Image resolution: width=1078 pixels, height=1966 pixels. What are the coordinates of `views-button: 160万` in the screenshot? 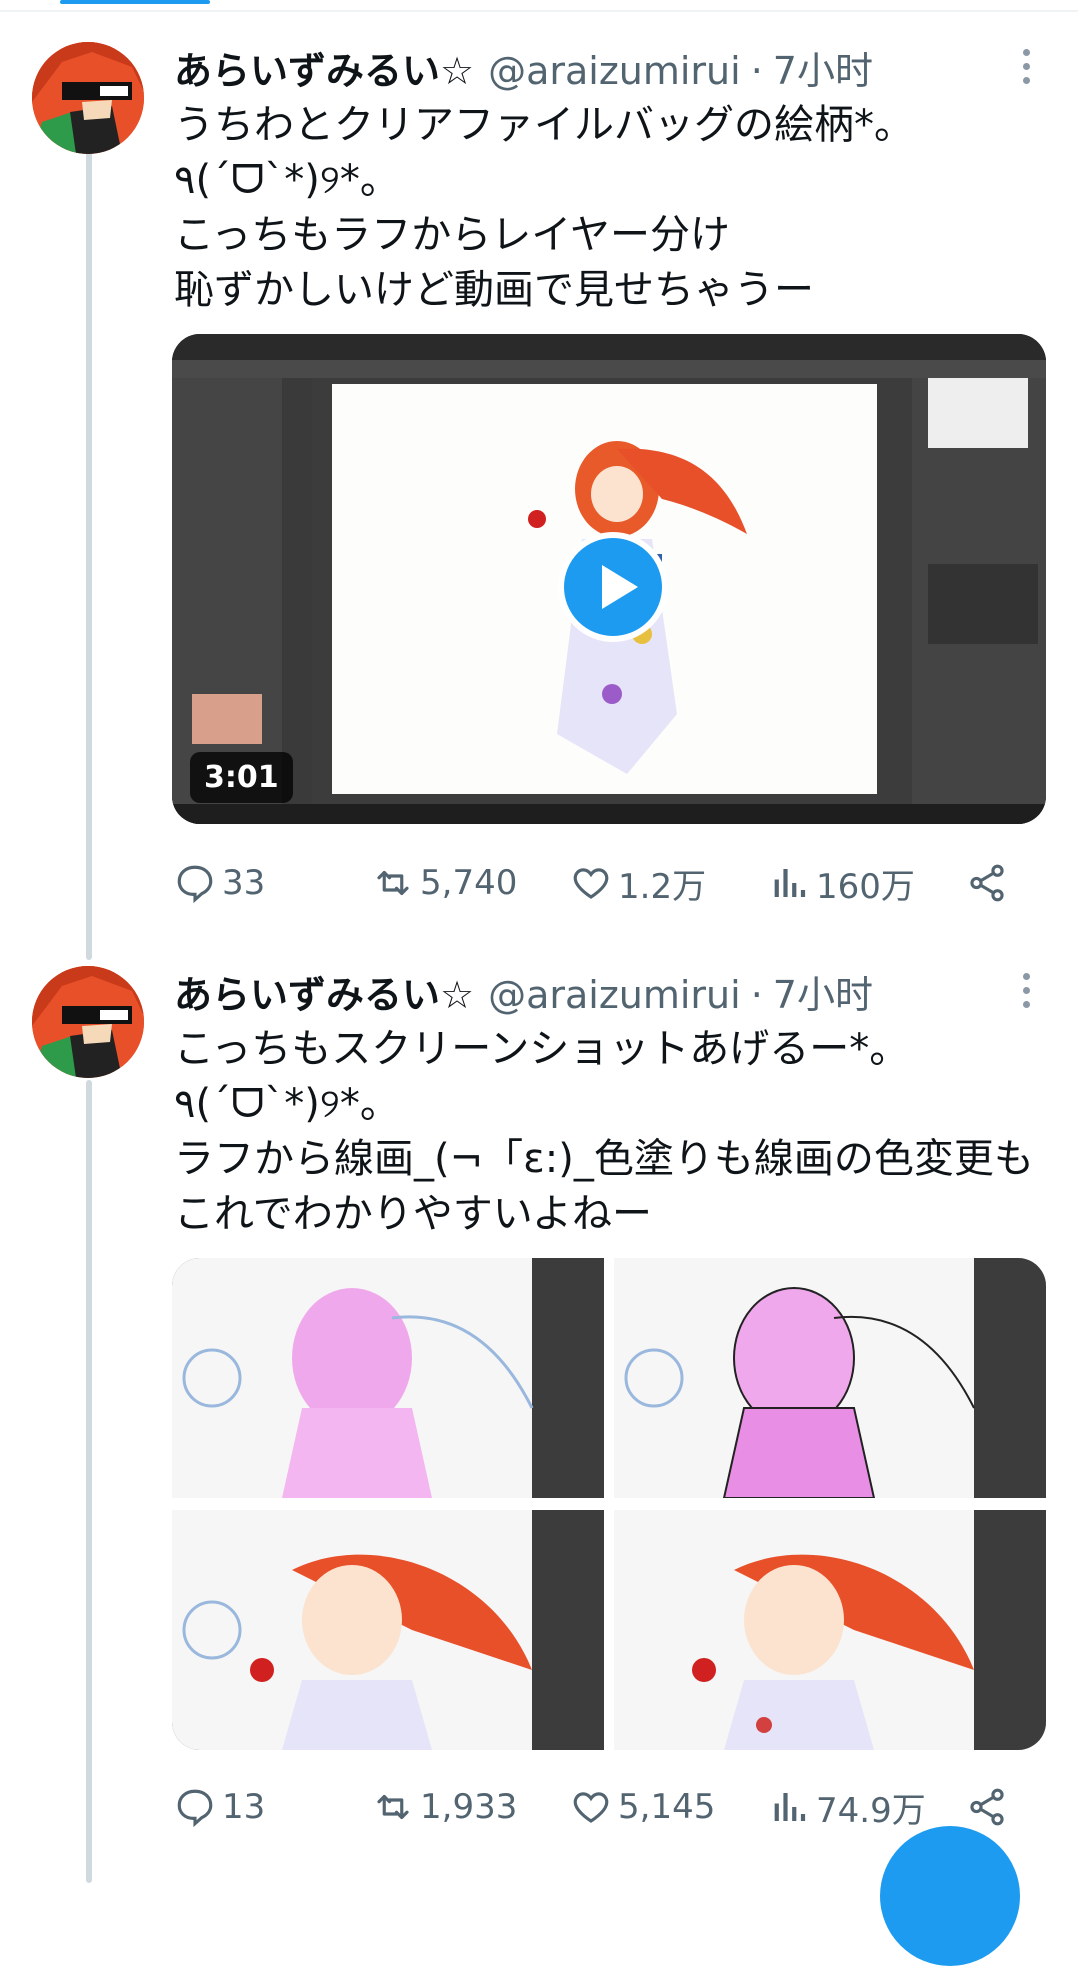 It's located at (841, 883).